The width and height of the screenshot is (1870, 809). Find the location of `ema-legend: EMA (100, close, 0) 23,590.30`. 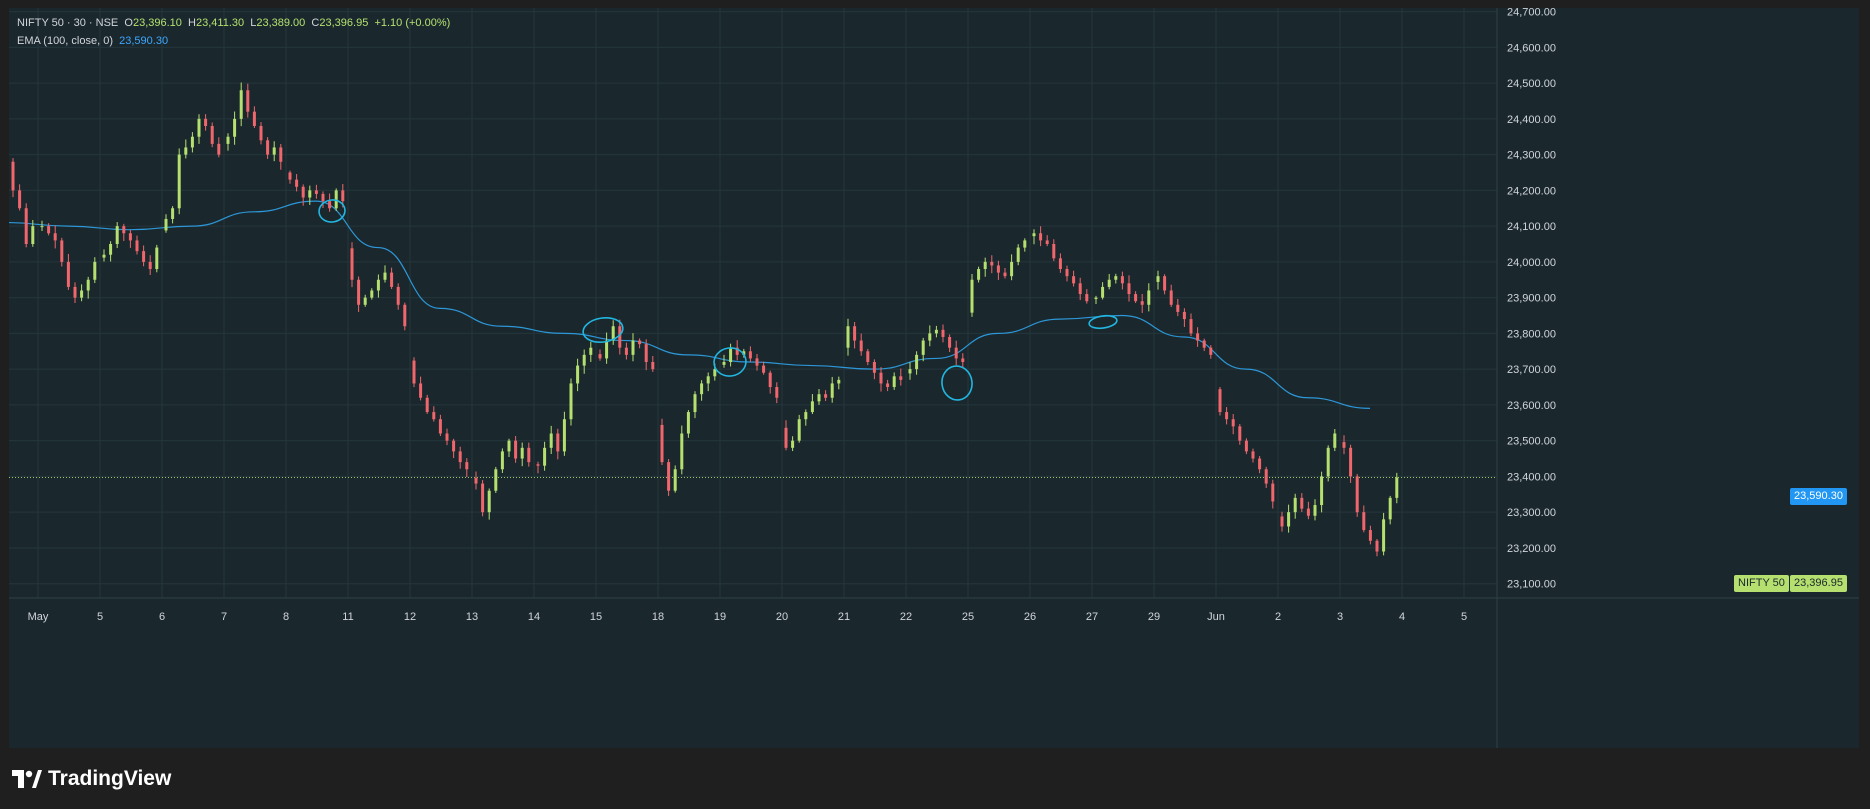

ema-legend: EMA (100, close, 0) 23,590.30 is located at coordinates (92, 41).